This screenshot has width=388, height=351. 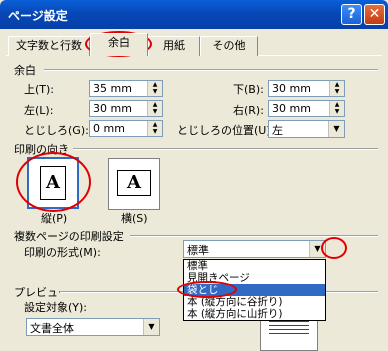 I want to click on apply-to-select: 文書全体 ▼, so click(x=93, y=327).